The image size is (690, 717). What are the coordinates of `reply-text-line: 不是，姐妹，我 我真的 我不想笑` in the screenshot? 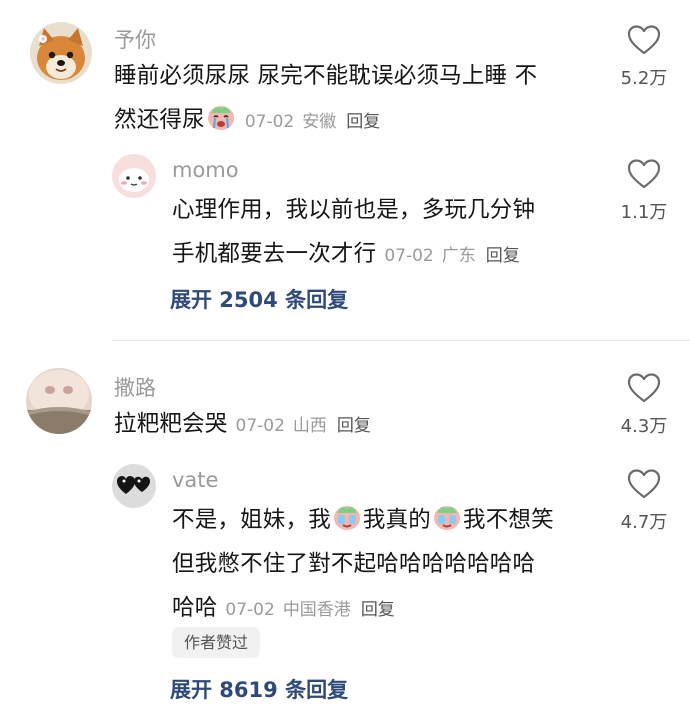 It's located at (392, 520).